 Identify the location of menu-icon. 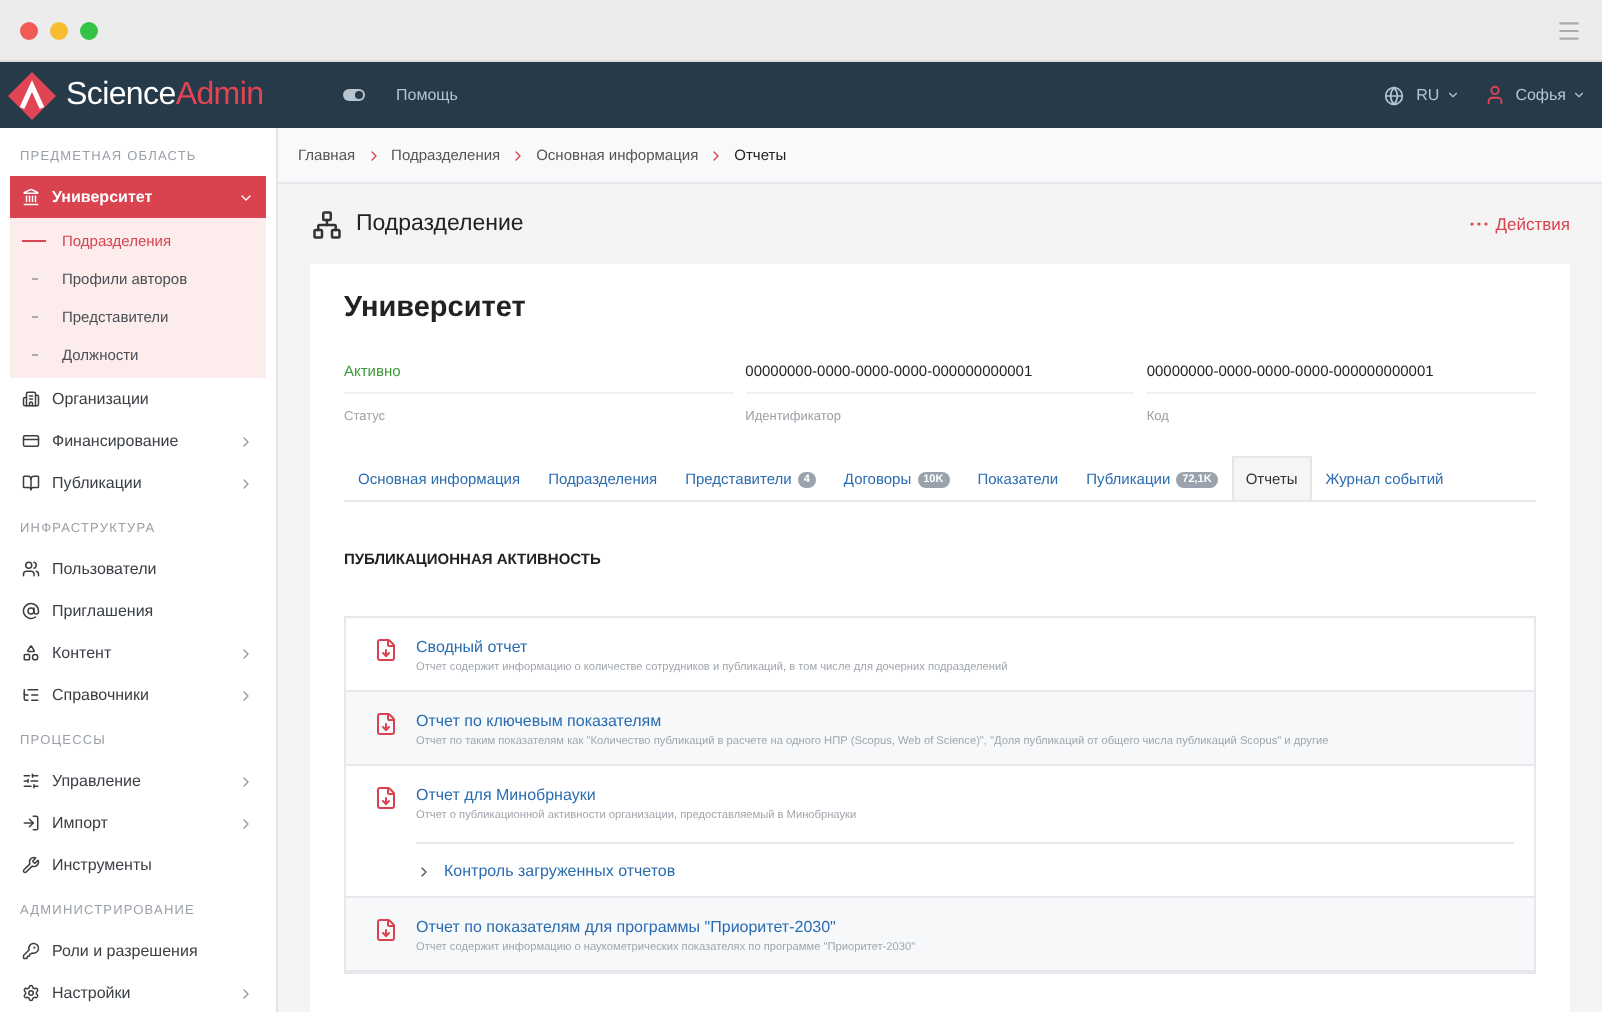
(1569, 30).